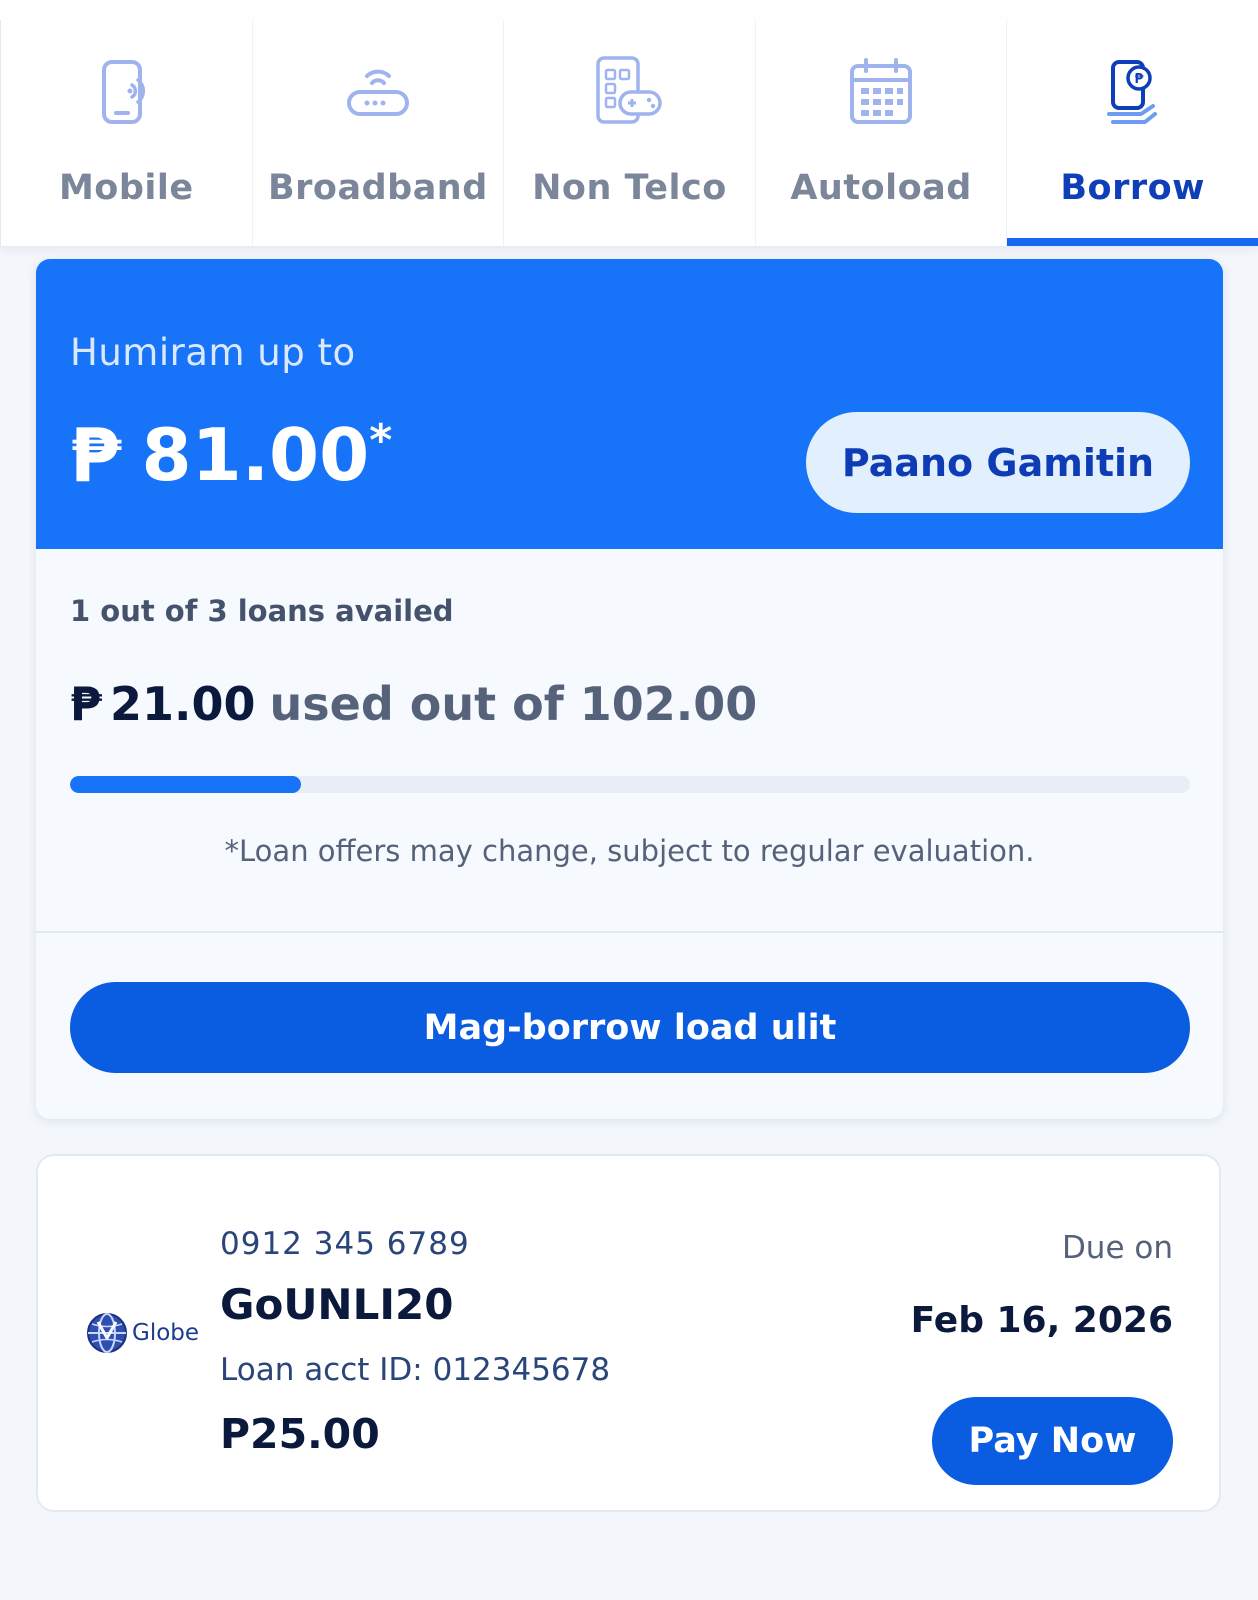 Image resolution: width=1258 pixels, height=1600 pixels. Describe the element at coordinates (630, 1027) in the screenshot. I see `borrow-again-button: Mag-borrow load ulit` at that location.